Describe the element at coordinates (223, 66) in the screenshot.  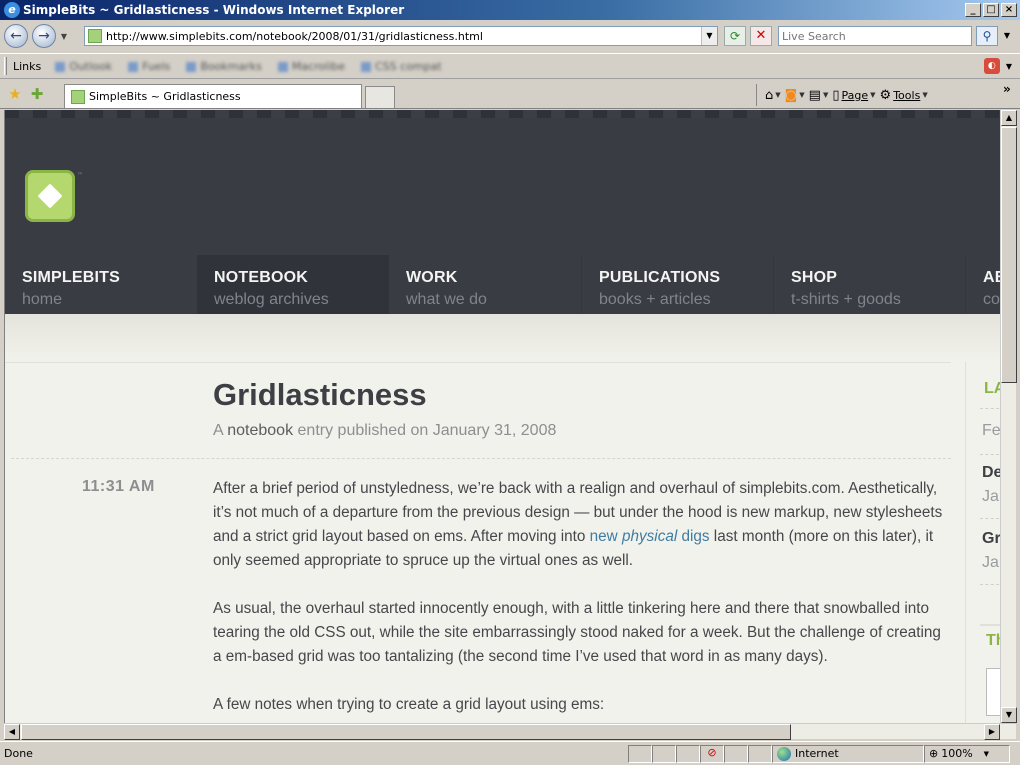
I see `link-item: Bookmarks` at that location.